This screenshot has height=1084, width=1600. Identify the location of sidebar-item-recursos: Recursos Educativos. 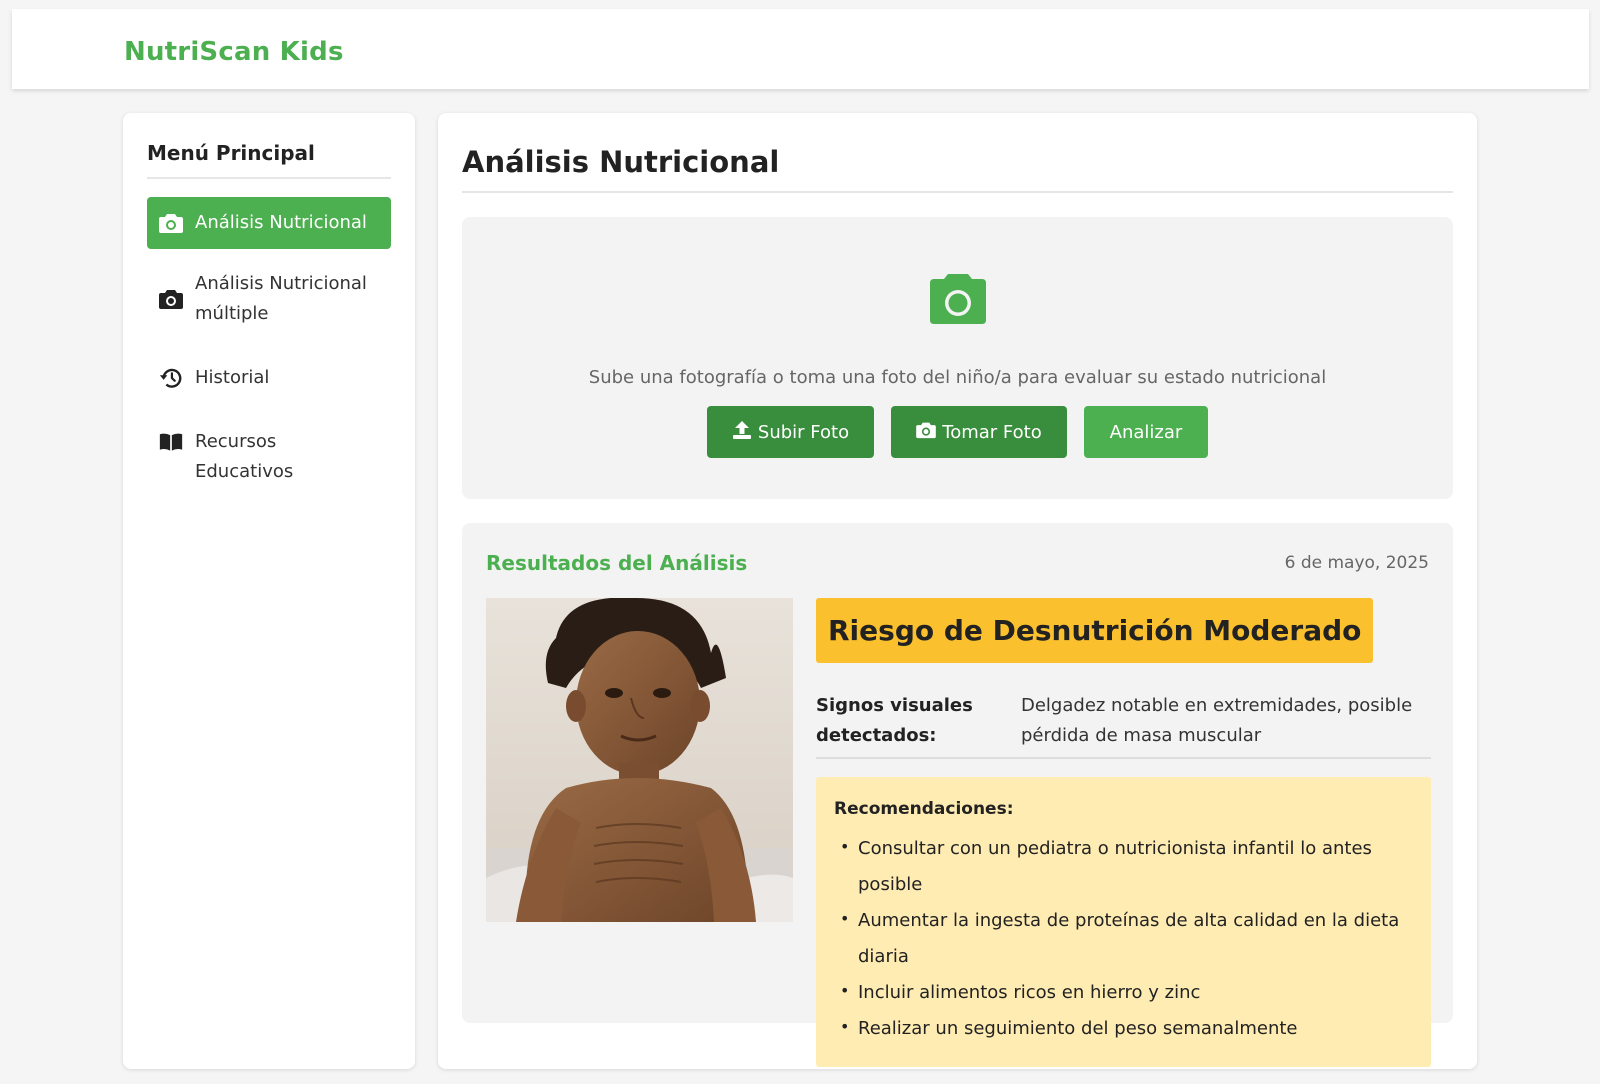
(269, 457).